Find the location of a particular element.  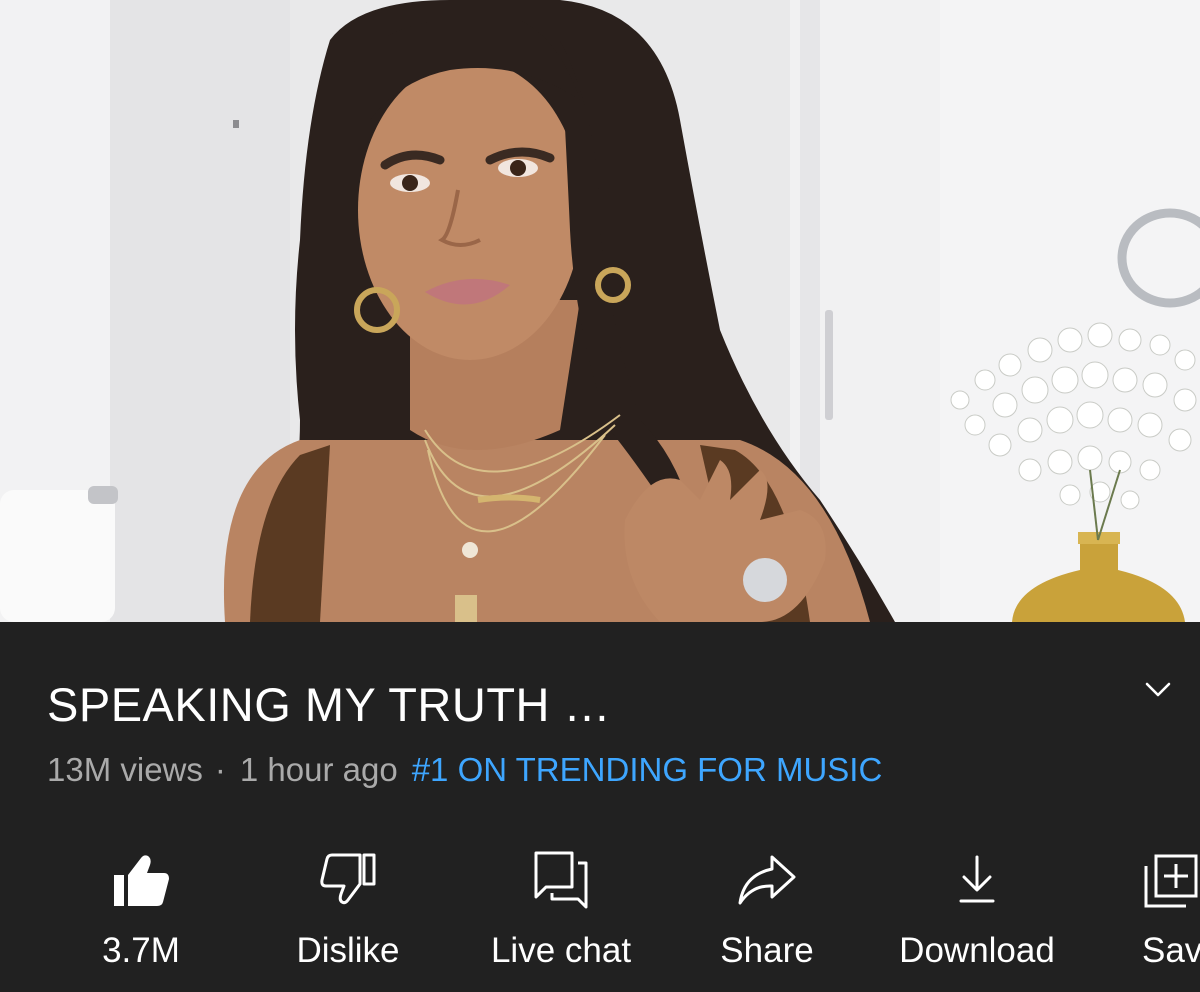

download-icon is located at coordinates (977, 879).